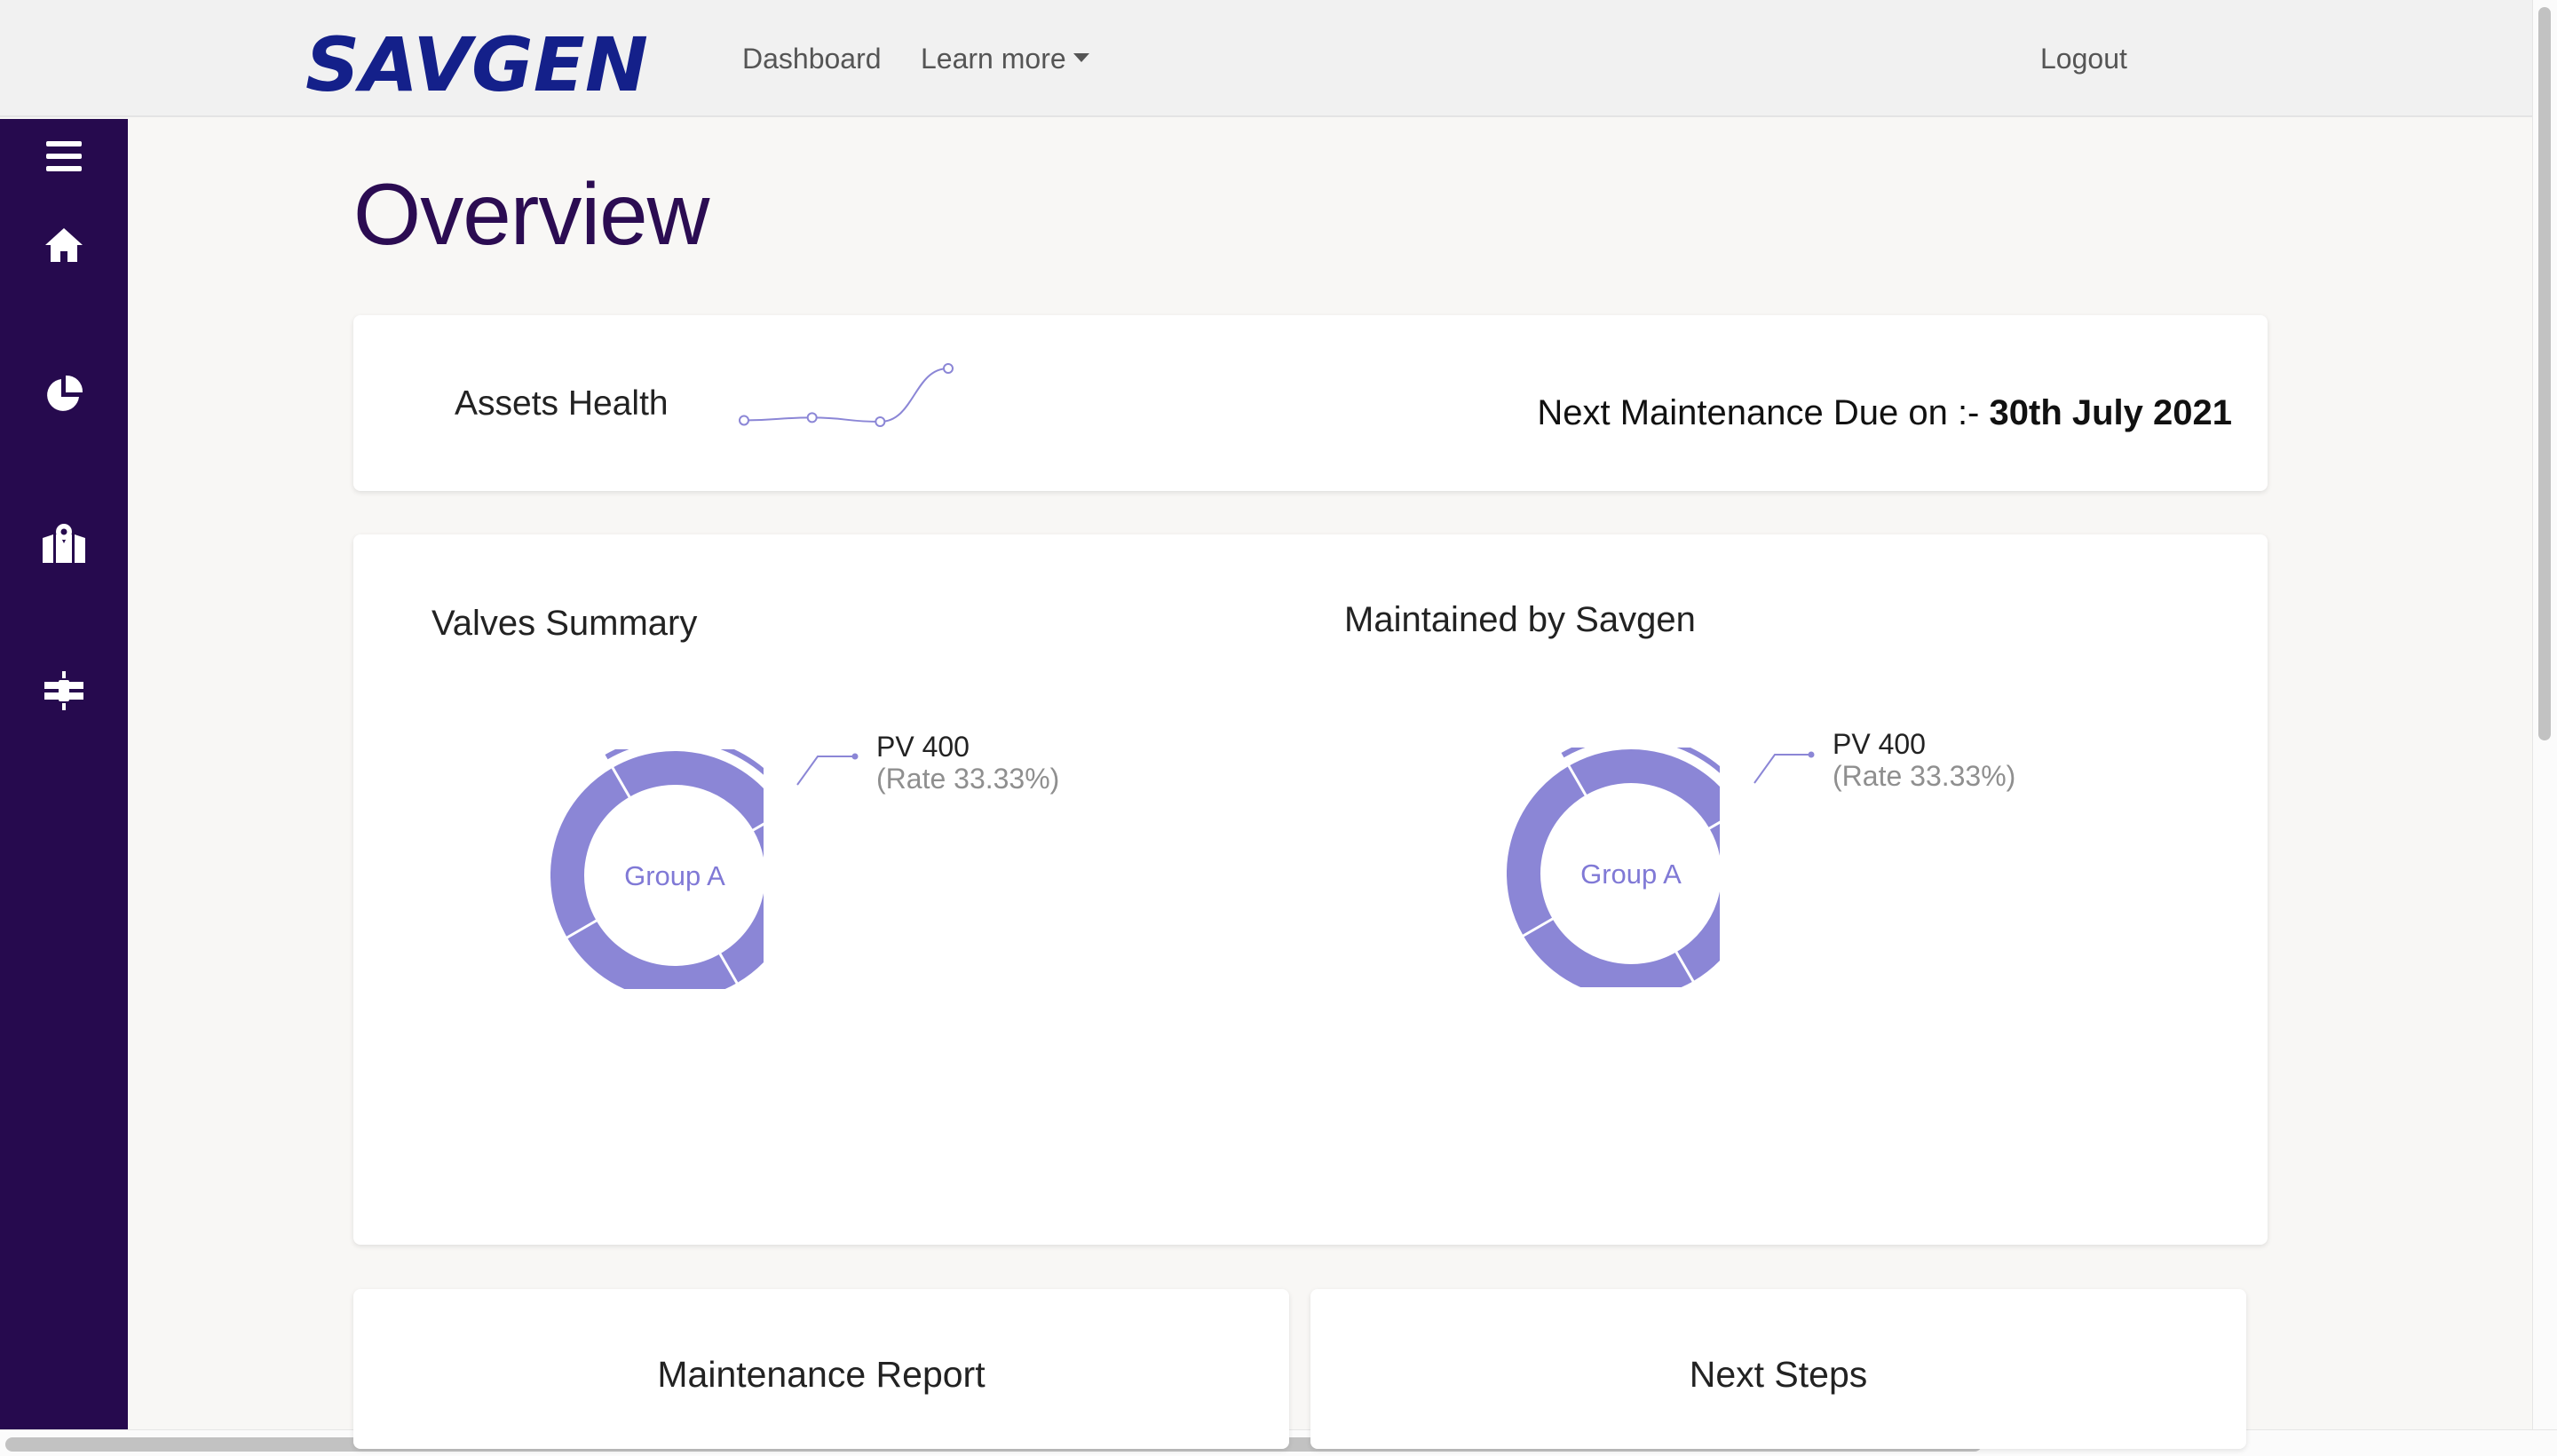 Image resolution: width=2557 pixels, height=1456 pixels. I want to click on savgen-logo: SAVGEN, so click(483, 62).